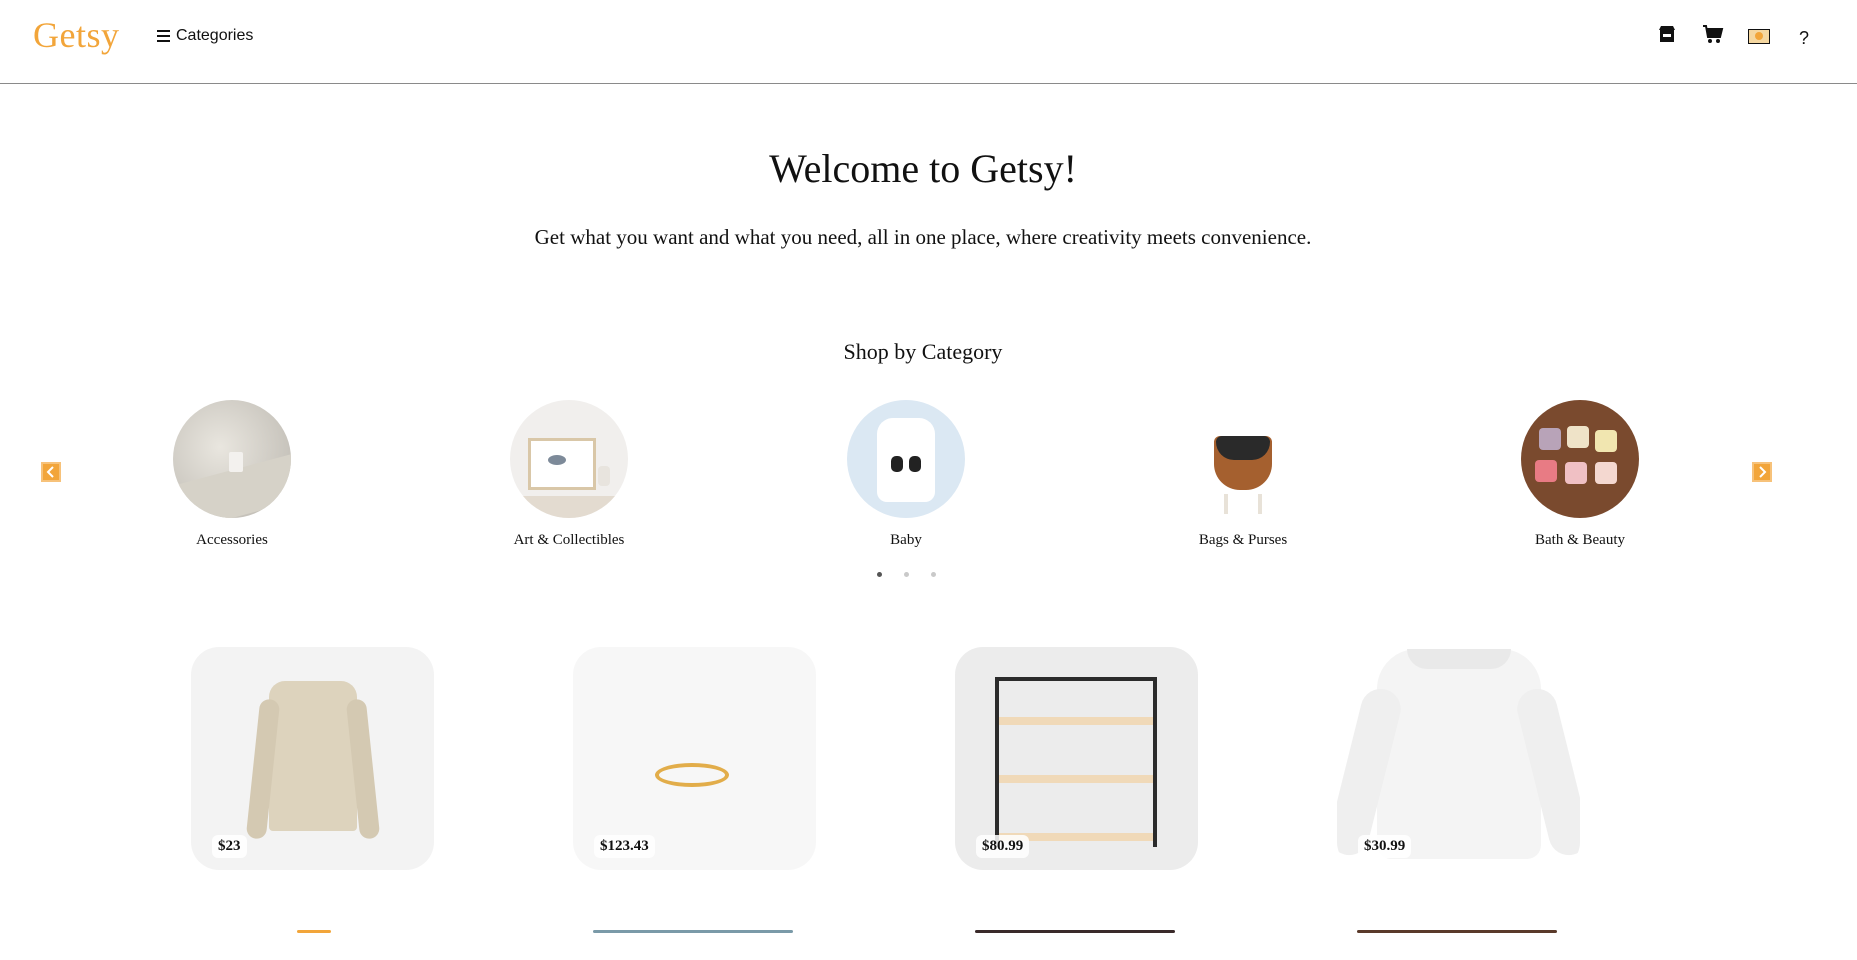 This screenshot has height=960, width=1857. Describe the element at coordinates (1243, 540) in the screenshot. I see `category-label: Bags & Purses` at that location.